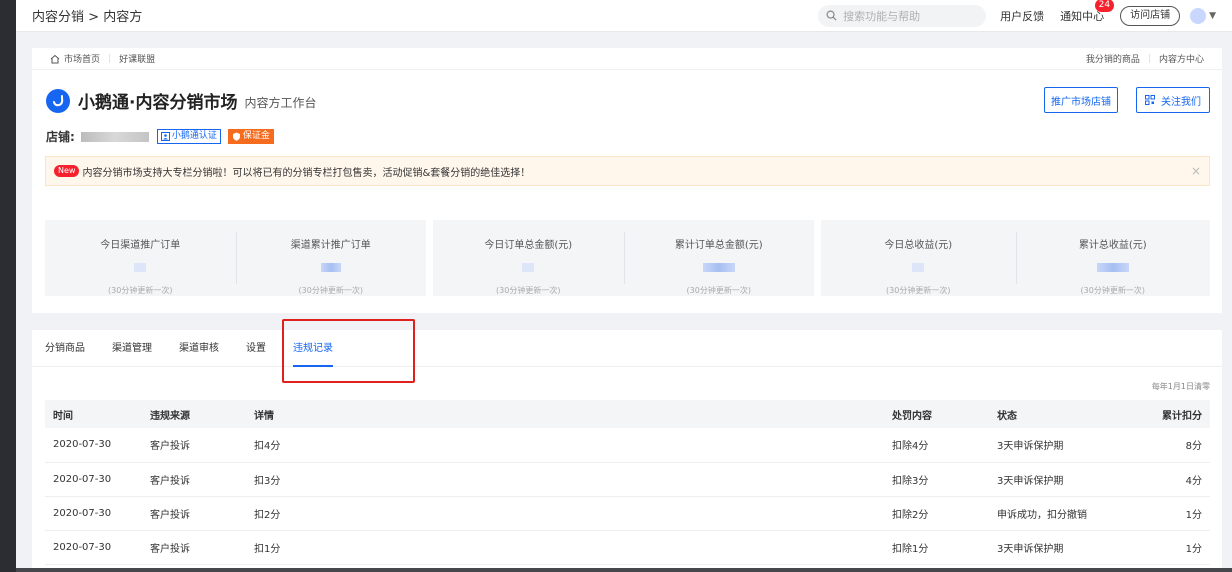 This screenshot has width=1232, height=572. What do you see at coordinates (1173, 414) in the screenshot?
I see `column-header: 累计扣分` at bounding box center [1173, 414].